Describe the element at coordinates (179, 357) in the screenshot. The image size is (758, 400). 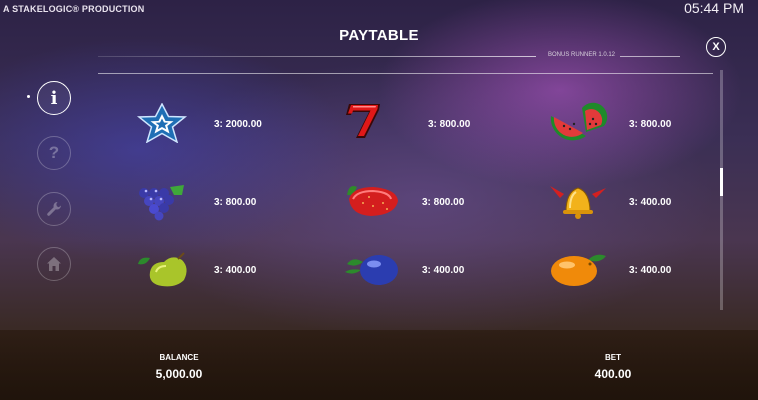
I see `balance-label: BALANCE` at that location.